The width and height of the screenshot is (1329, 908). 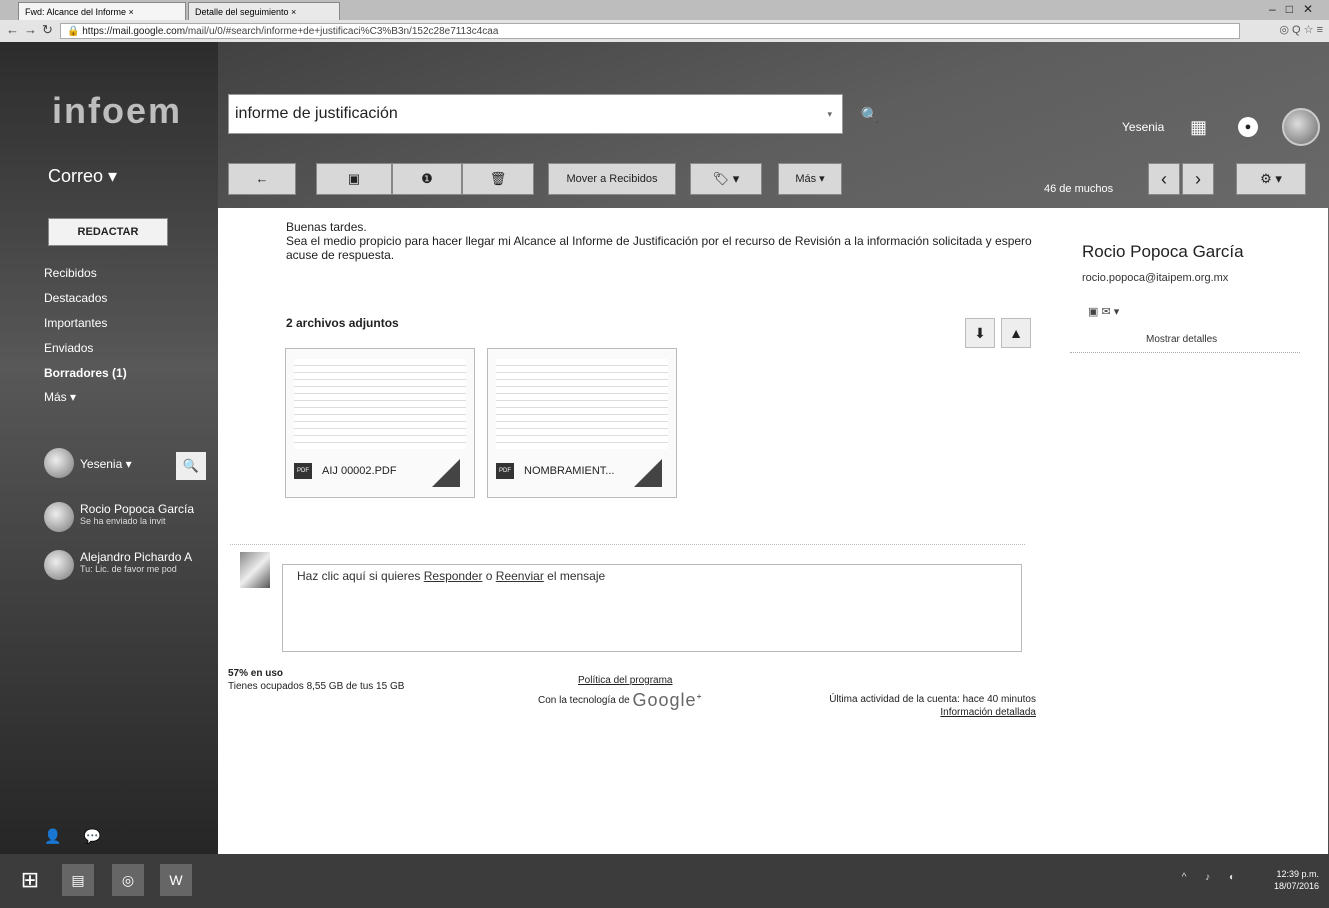 I want to click on search-value: informe de justificación, so click(x=316, y=113).